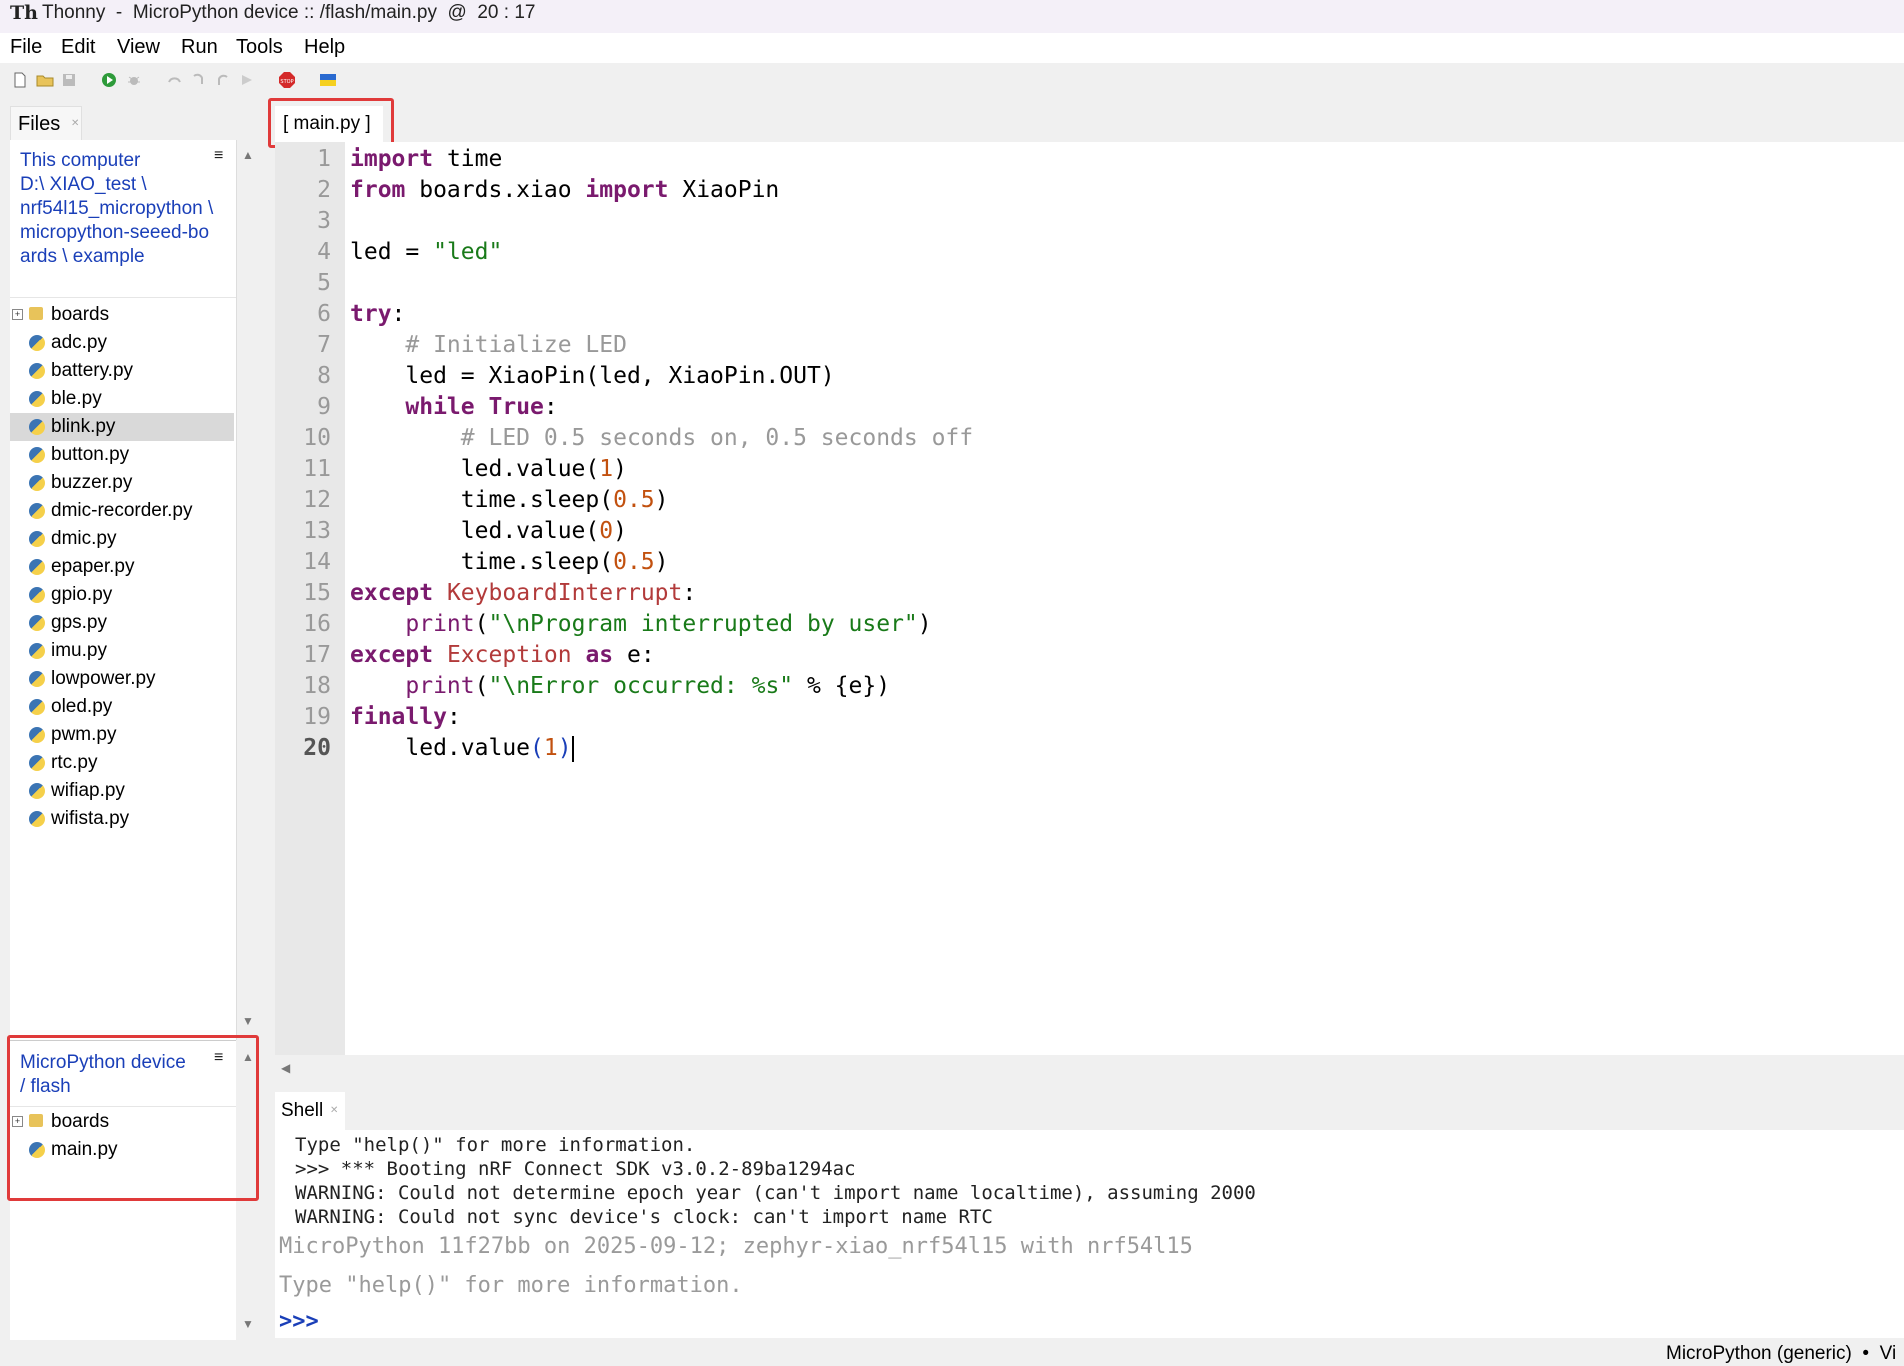 This screenshot has height=1366, width=1904. Describe the element at coordinates (122, 539) in the screenshot. I see `file-item: dmic.py` at that location.